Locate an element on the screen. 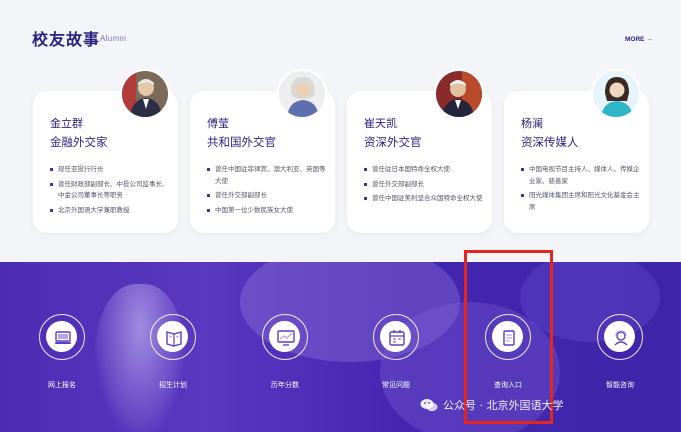 The image size is (681, 432). monitor-chart-icon is located at coordinates (286, 338).